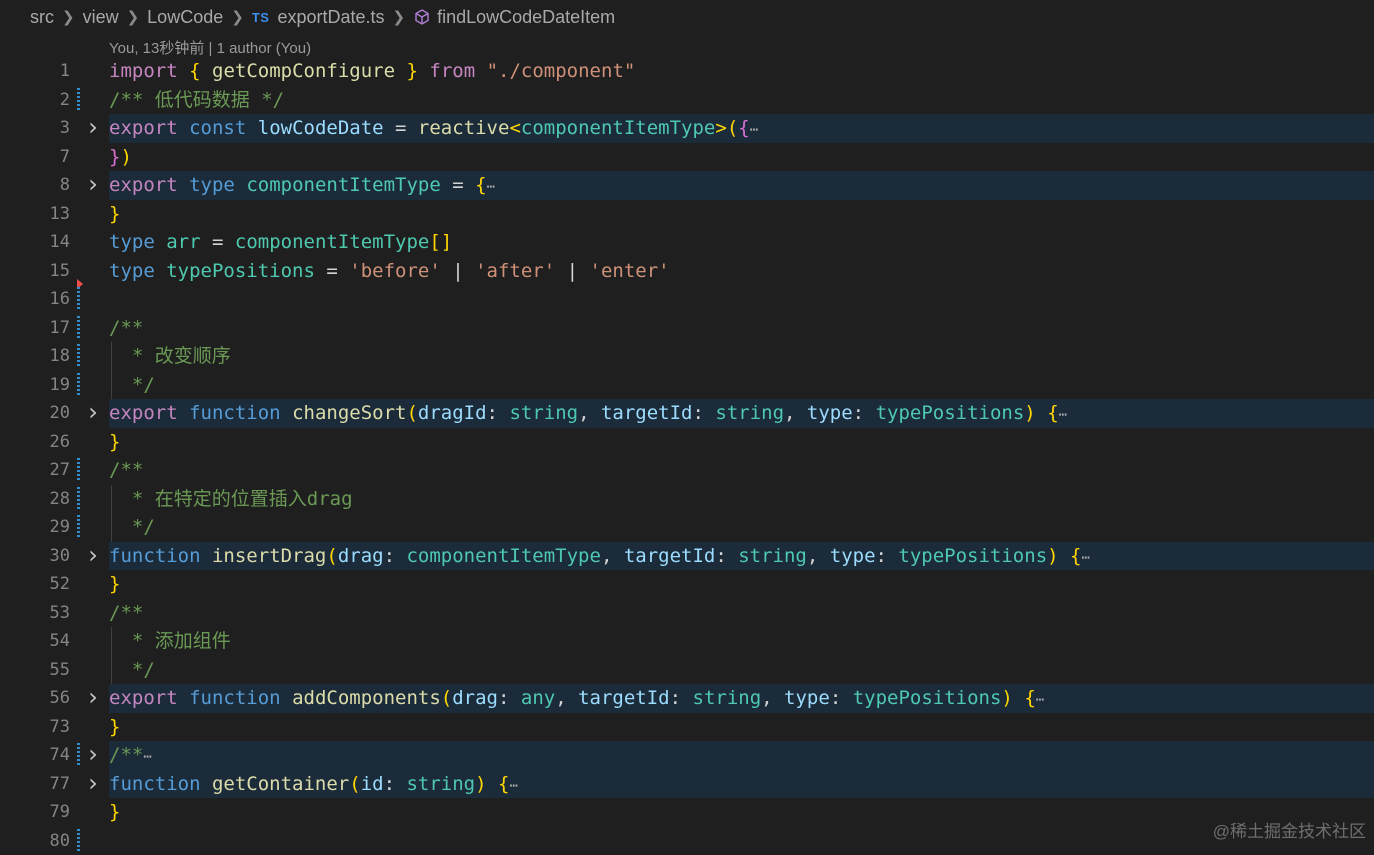 The height and width of the screenshot is (855, 1374). I want to click on code-line: 17/**, so click(687, 328).